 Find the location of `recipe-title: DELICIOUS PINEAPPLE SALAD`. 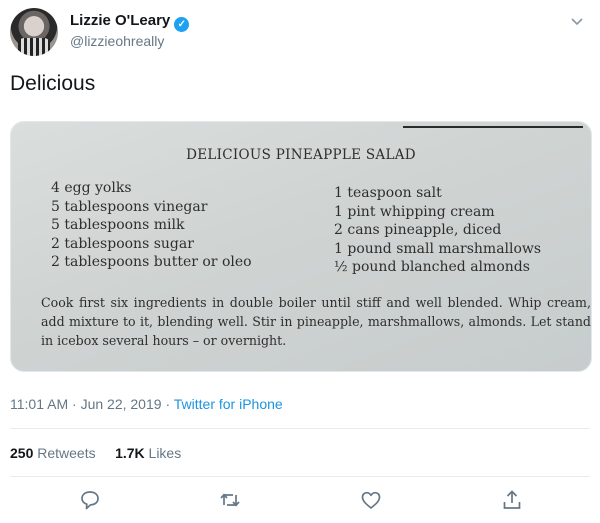

recipe-title: DELICIOUS PINEAPPLE SALAD is located at coordinates (301, 155).